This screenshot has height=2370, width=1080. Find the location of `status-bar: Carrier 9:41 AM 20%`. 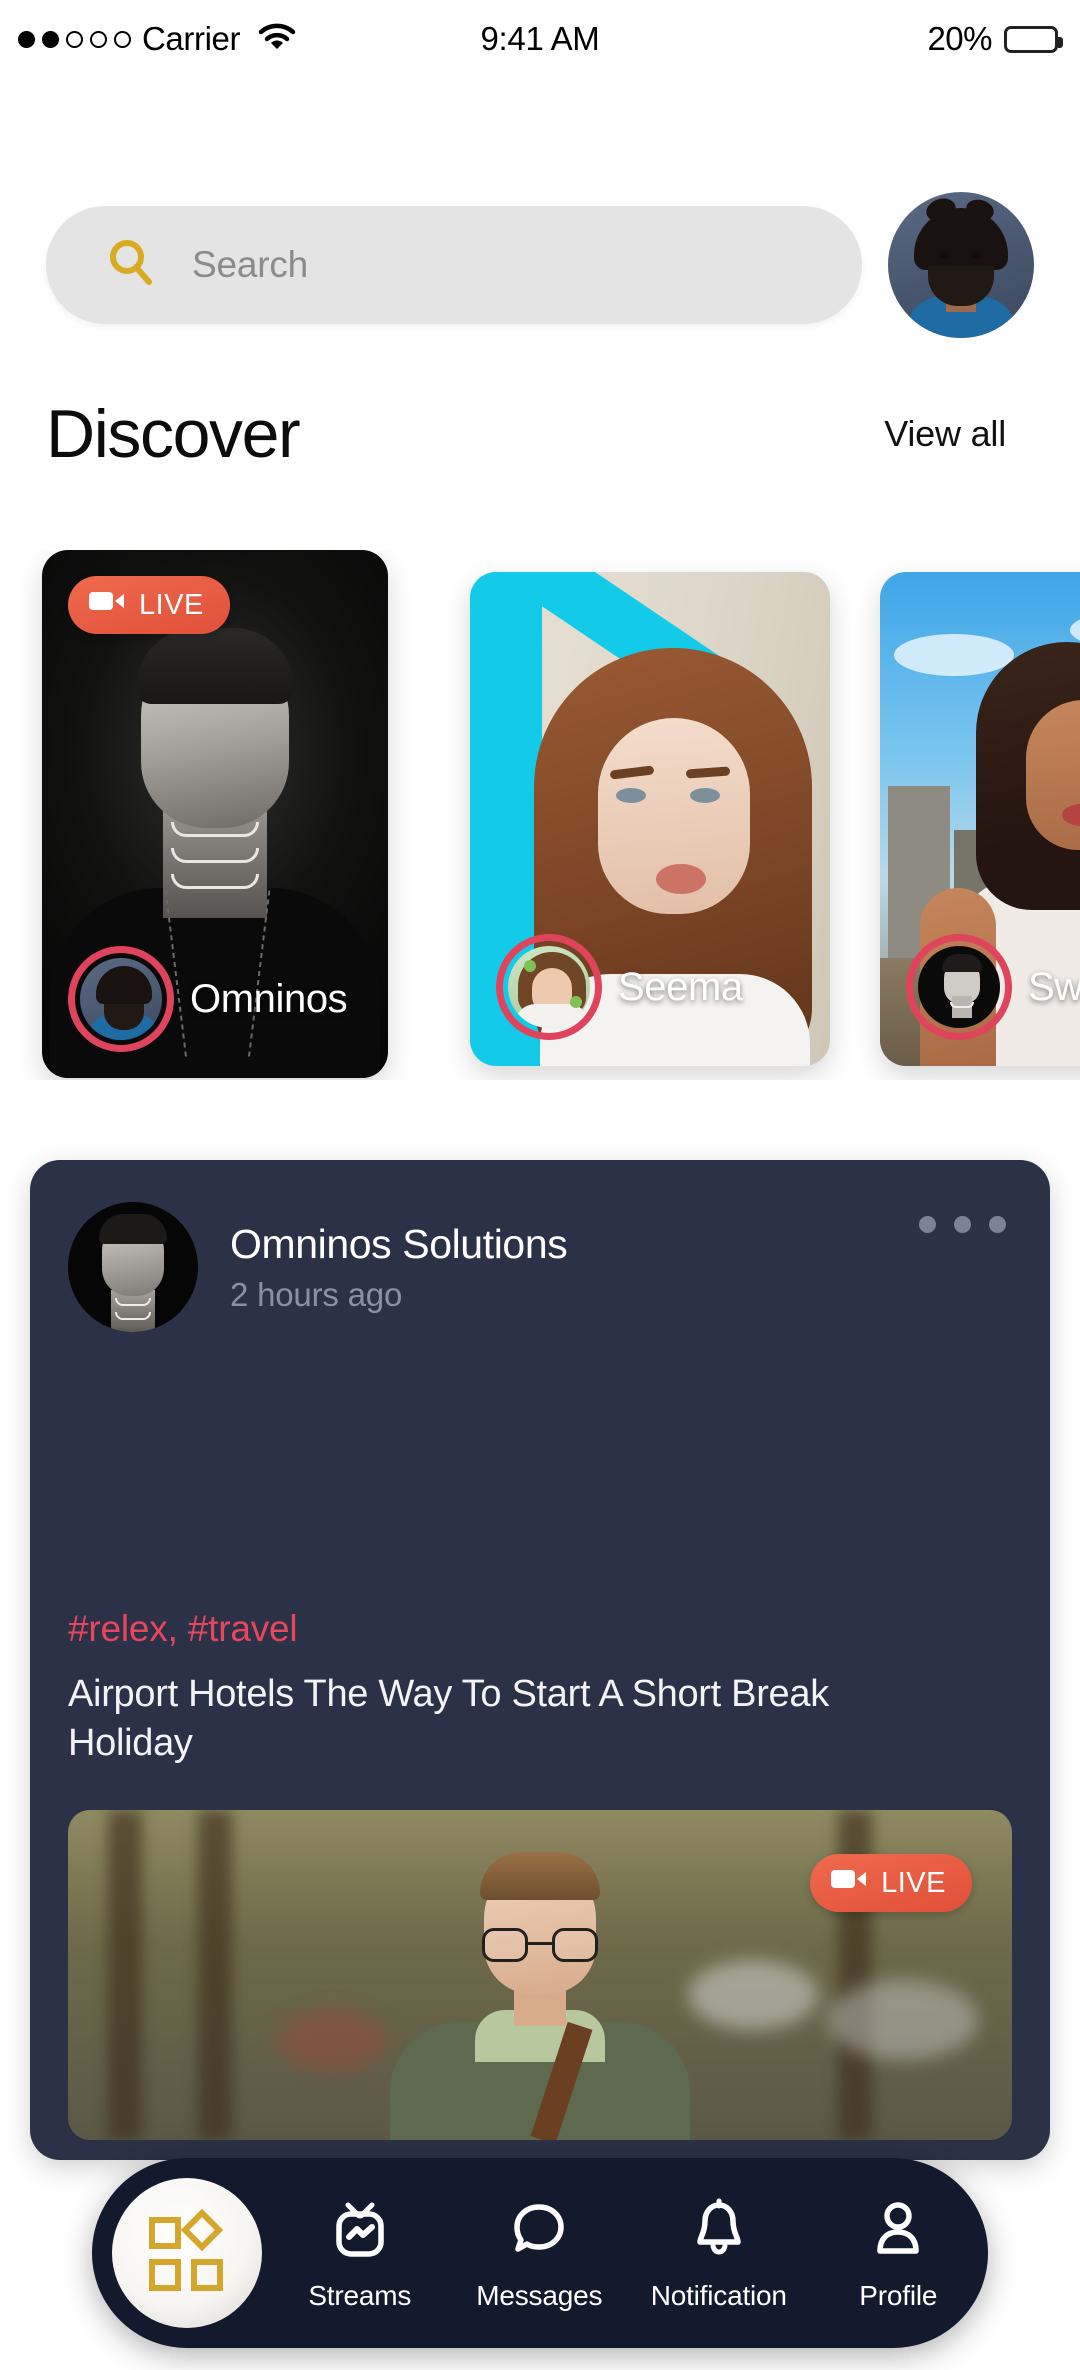

status-bar: Carrier 9:41 AM 20% is located at coordinates (540, 39).